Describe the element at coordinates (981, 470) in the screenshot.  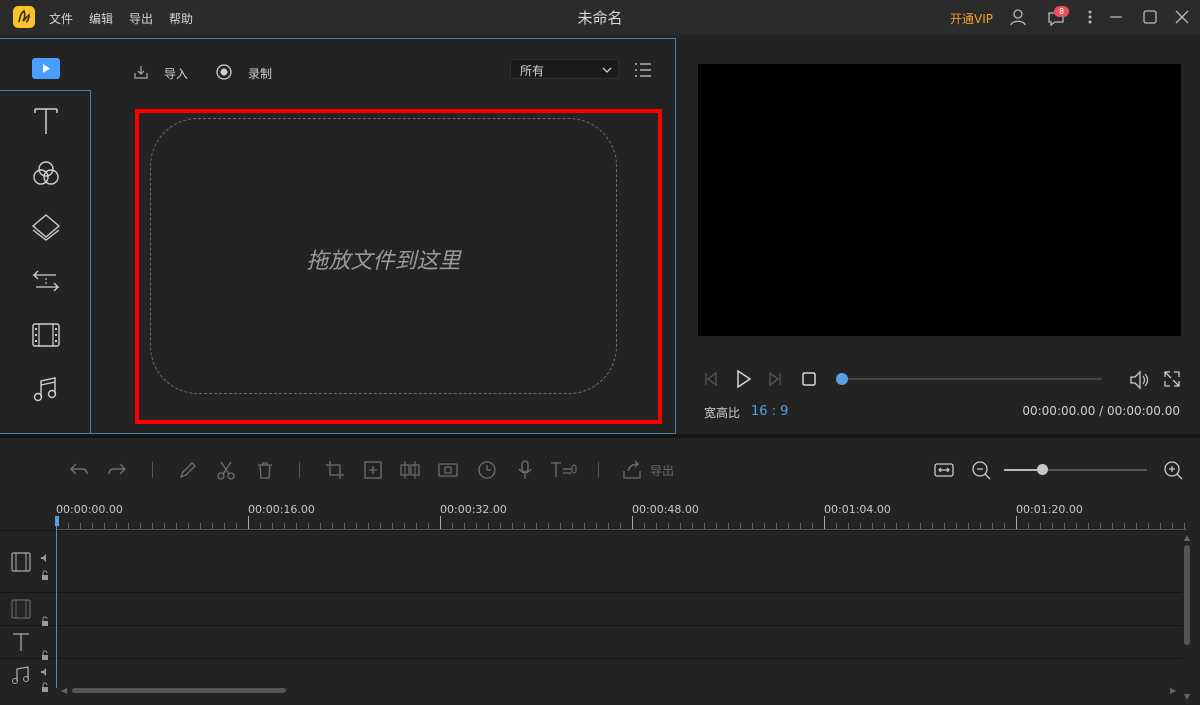
I see `zoom-out-icon` at that location.